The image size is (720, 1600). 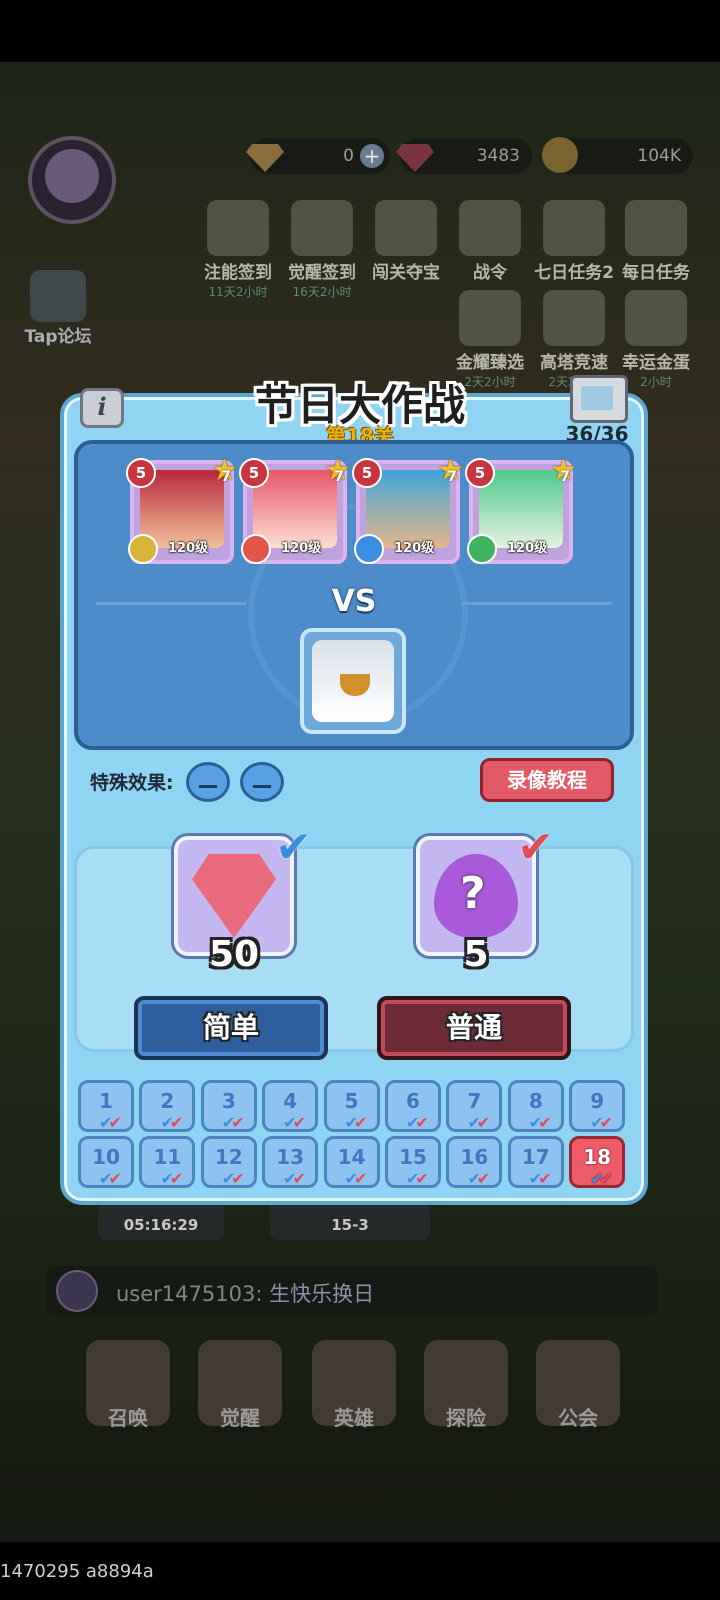 I want to click on currency-bar-1: 0 +, so click(x=318, y=156).